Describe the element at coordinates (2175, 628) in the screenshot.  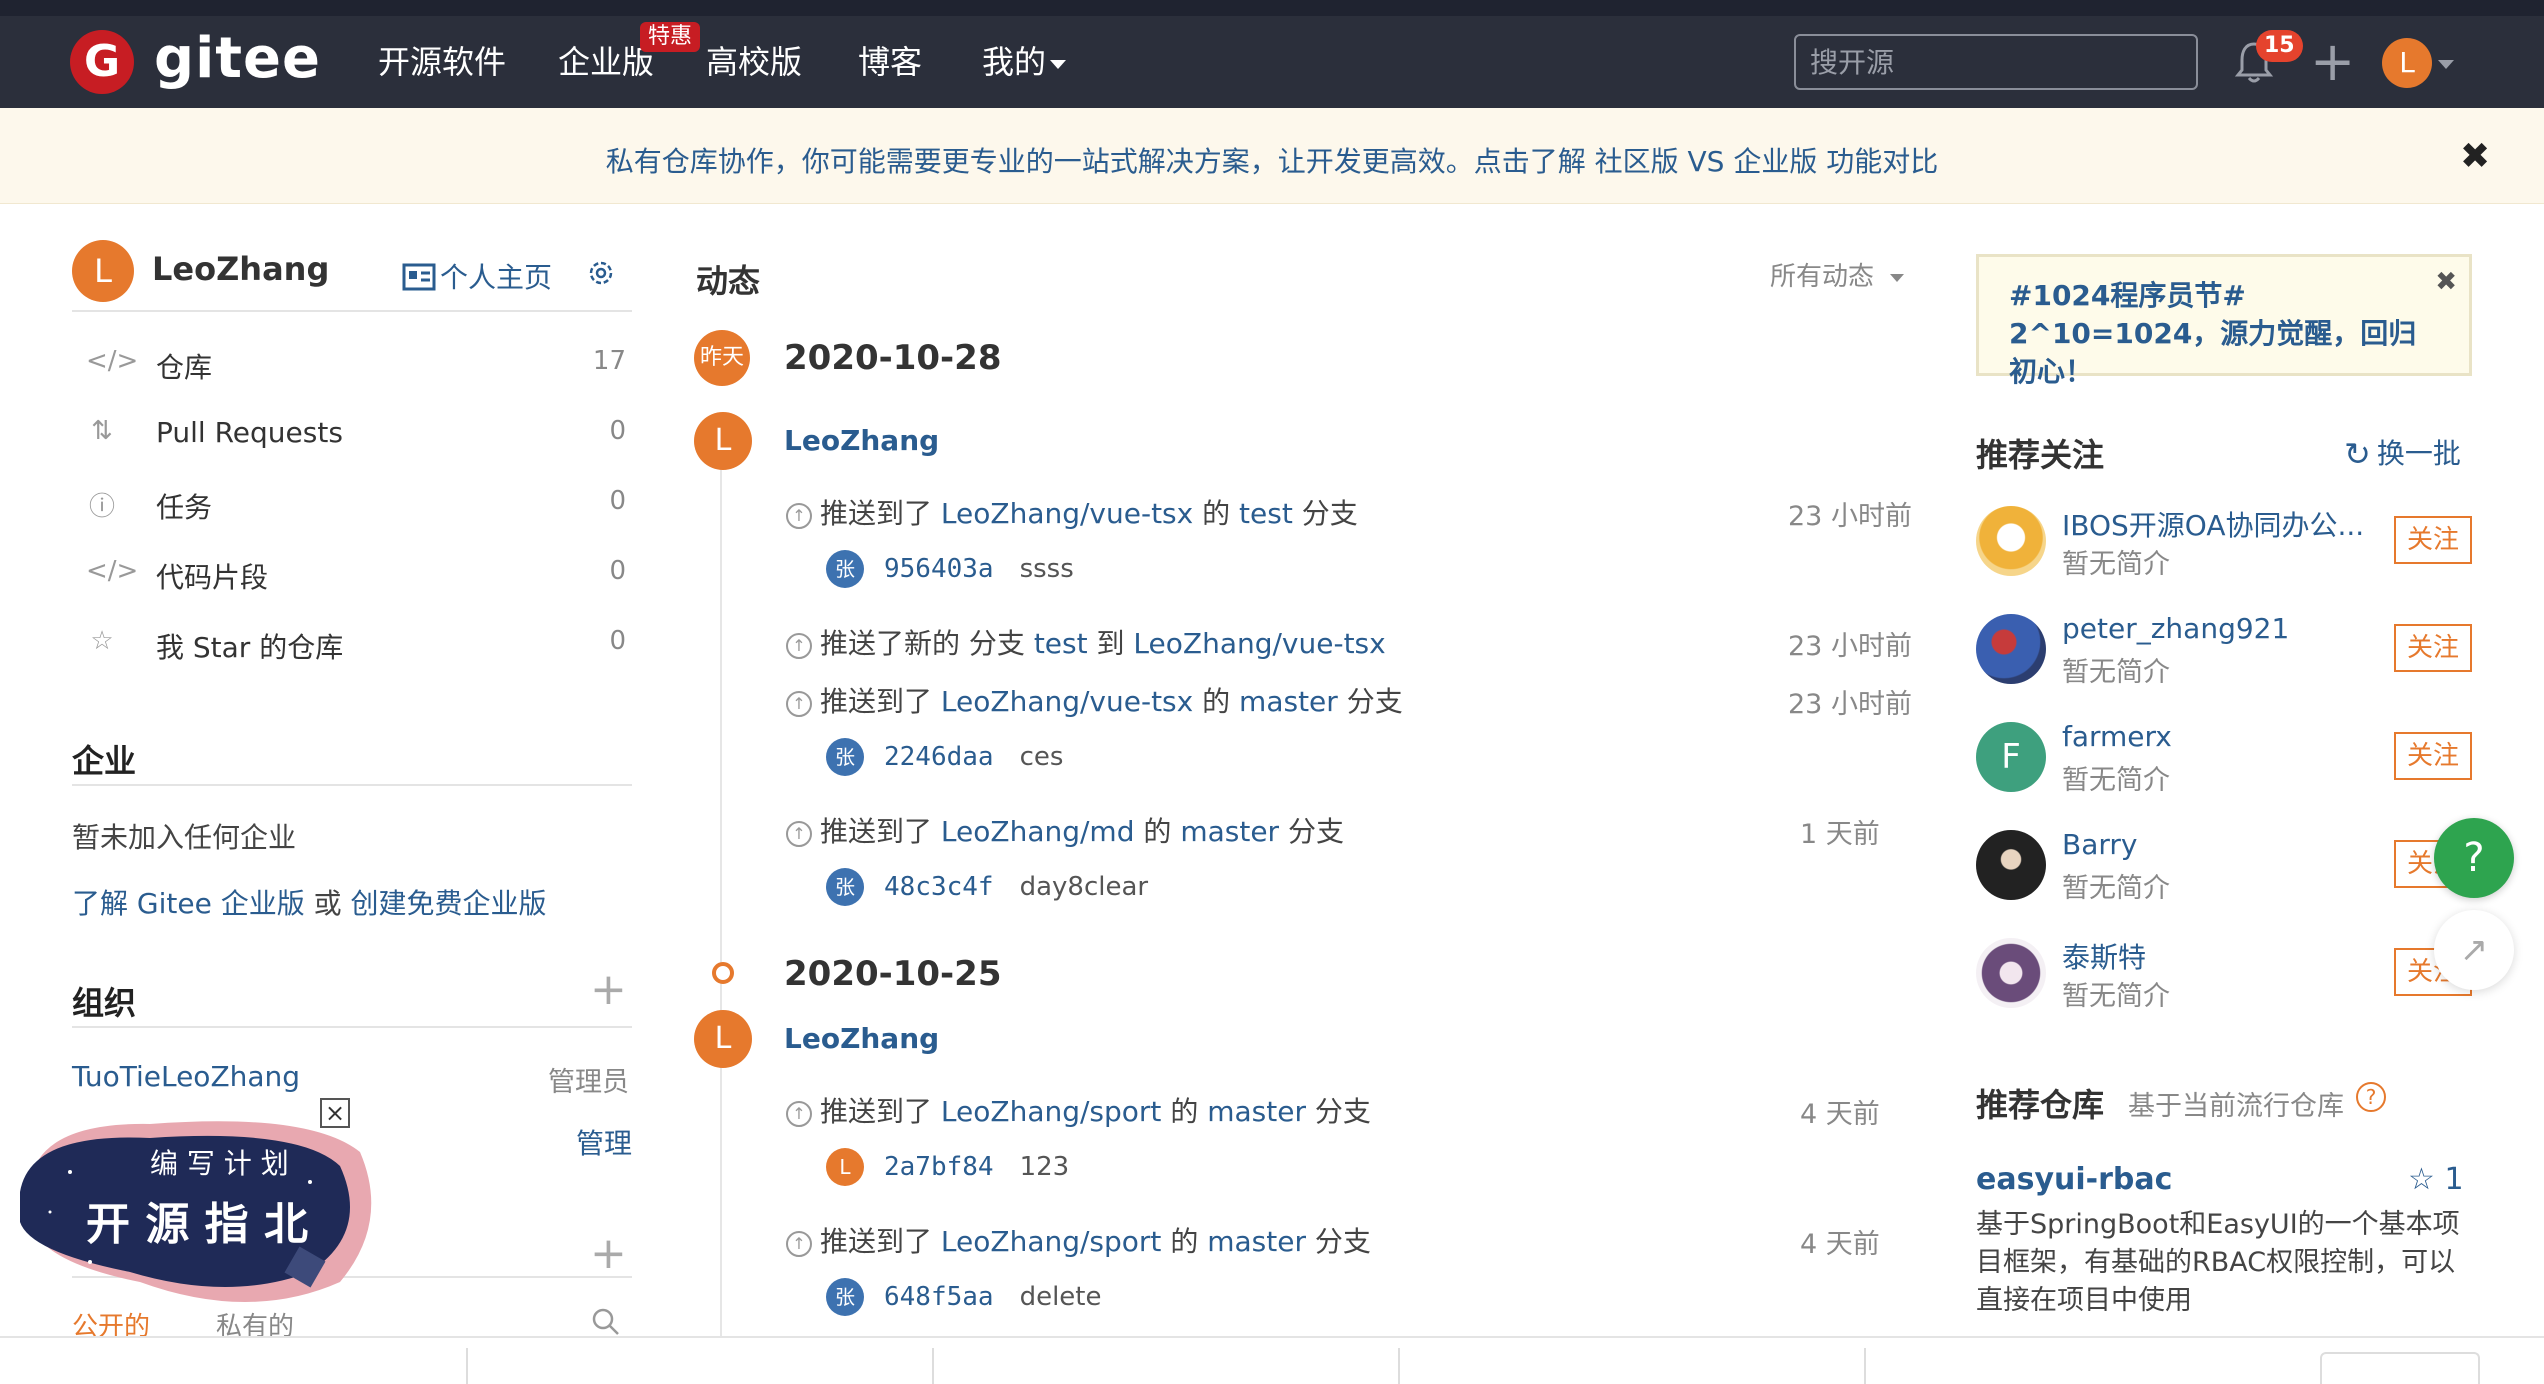
I see `recommend-user-name: peter_zhang921` at that location.